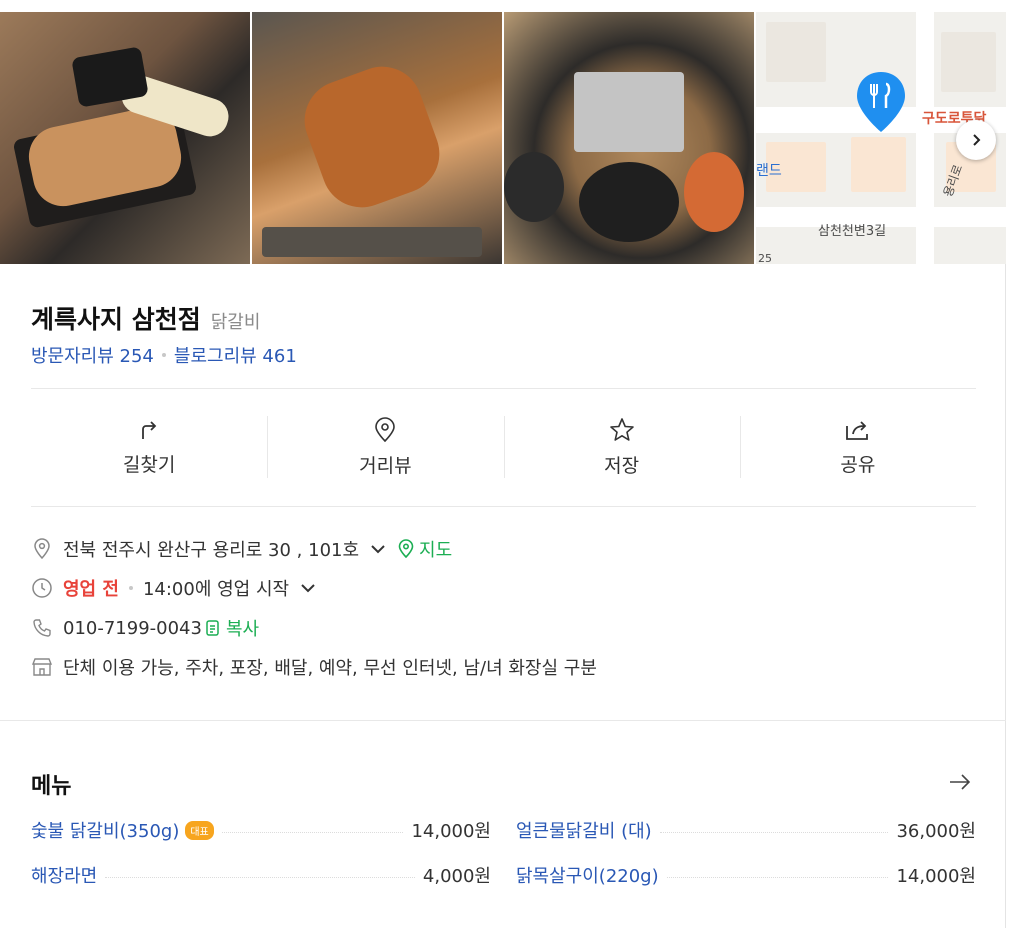 The image size is (1011, 928). I want to click on hours-text: 14:00에 영업 시작, so click(216, 589).